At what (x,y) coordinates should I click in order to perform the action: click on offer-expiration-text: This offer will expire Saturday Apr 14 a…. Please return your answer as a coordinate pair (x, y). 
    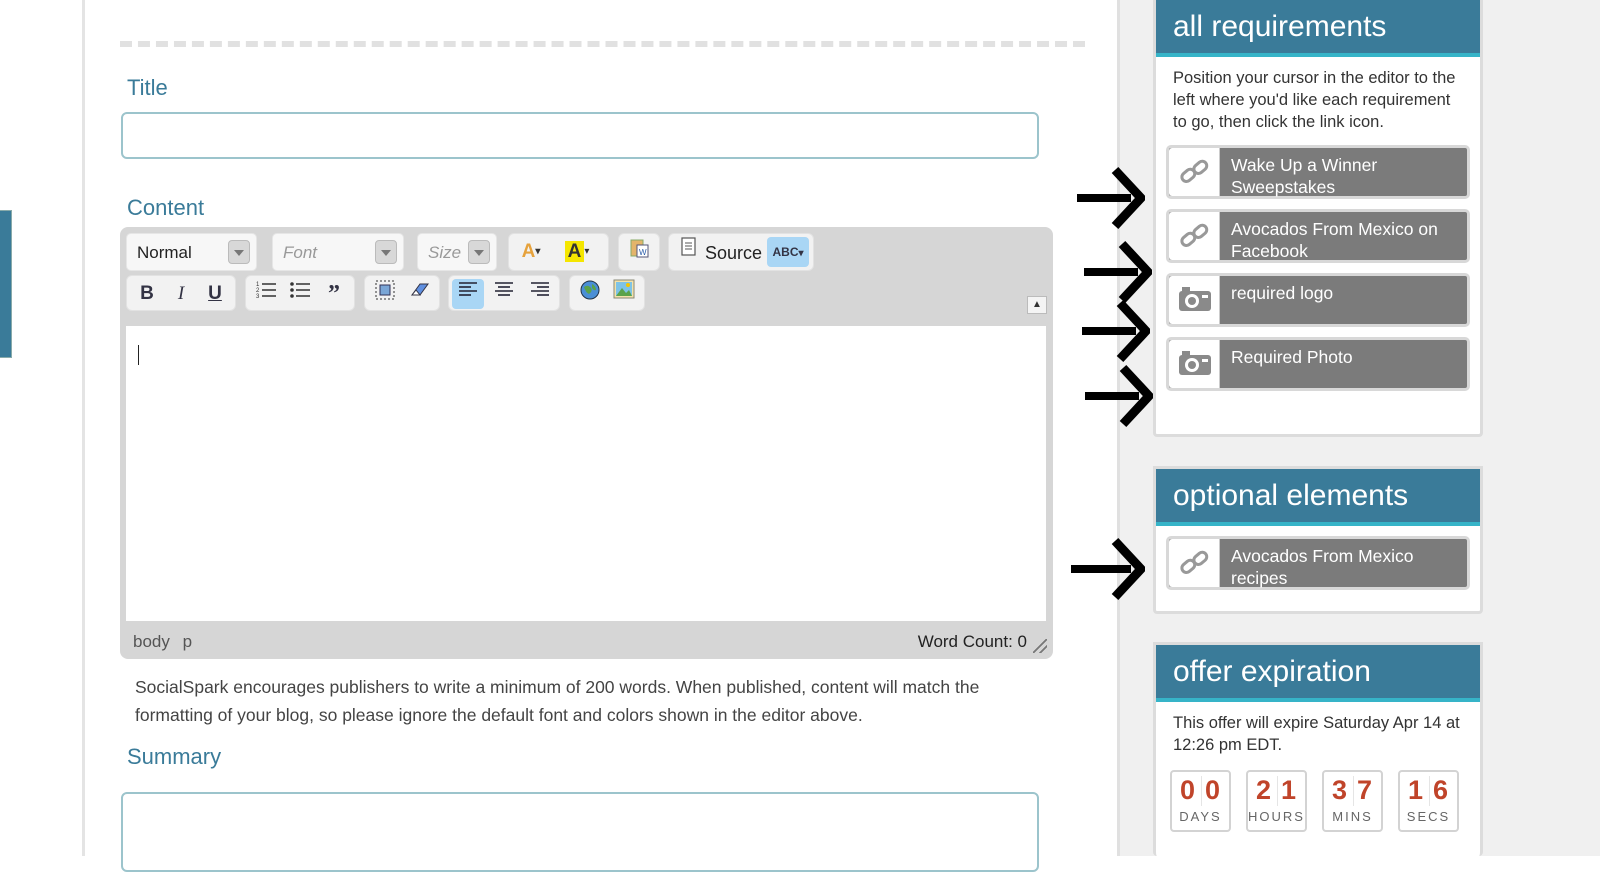
    Looking at the image, I should click on (1316, 734).